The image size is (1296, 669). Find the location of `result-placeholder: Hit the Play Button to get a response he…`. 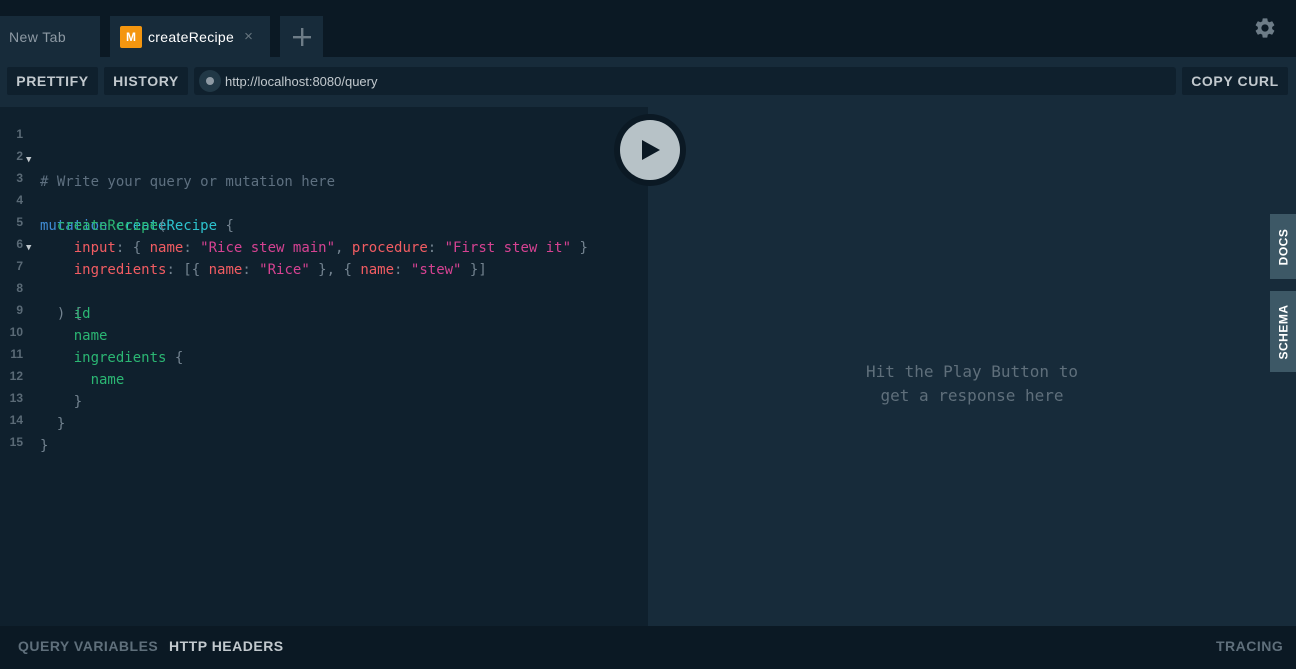

result-placeholder: Hit the Play Button to get a response he… is located at coordinates (972, 383).